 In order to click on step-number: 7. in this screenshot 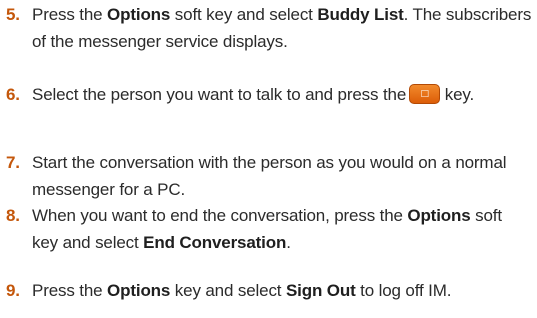, I will do `click(13, 162)`.